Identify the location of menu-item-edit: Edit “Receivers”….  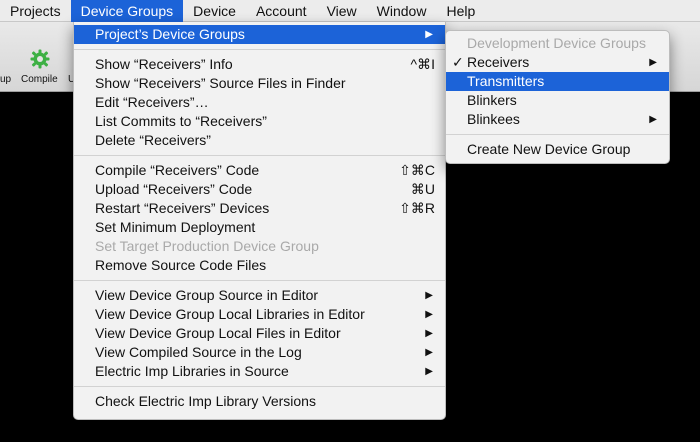
(259, 102).